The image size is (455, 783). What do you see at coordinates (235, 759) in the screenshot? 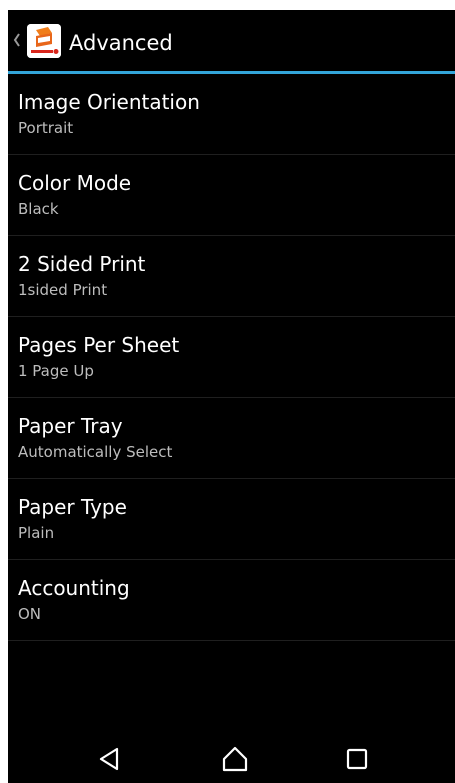
I see `home-icon` at bounding box center [235, 759].